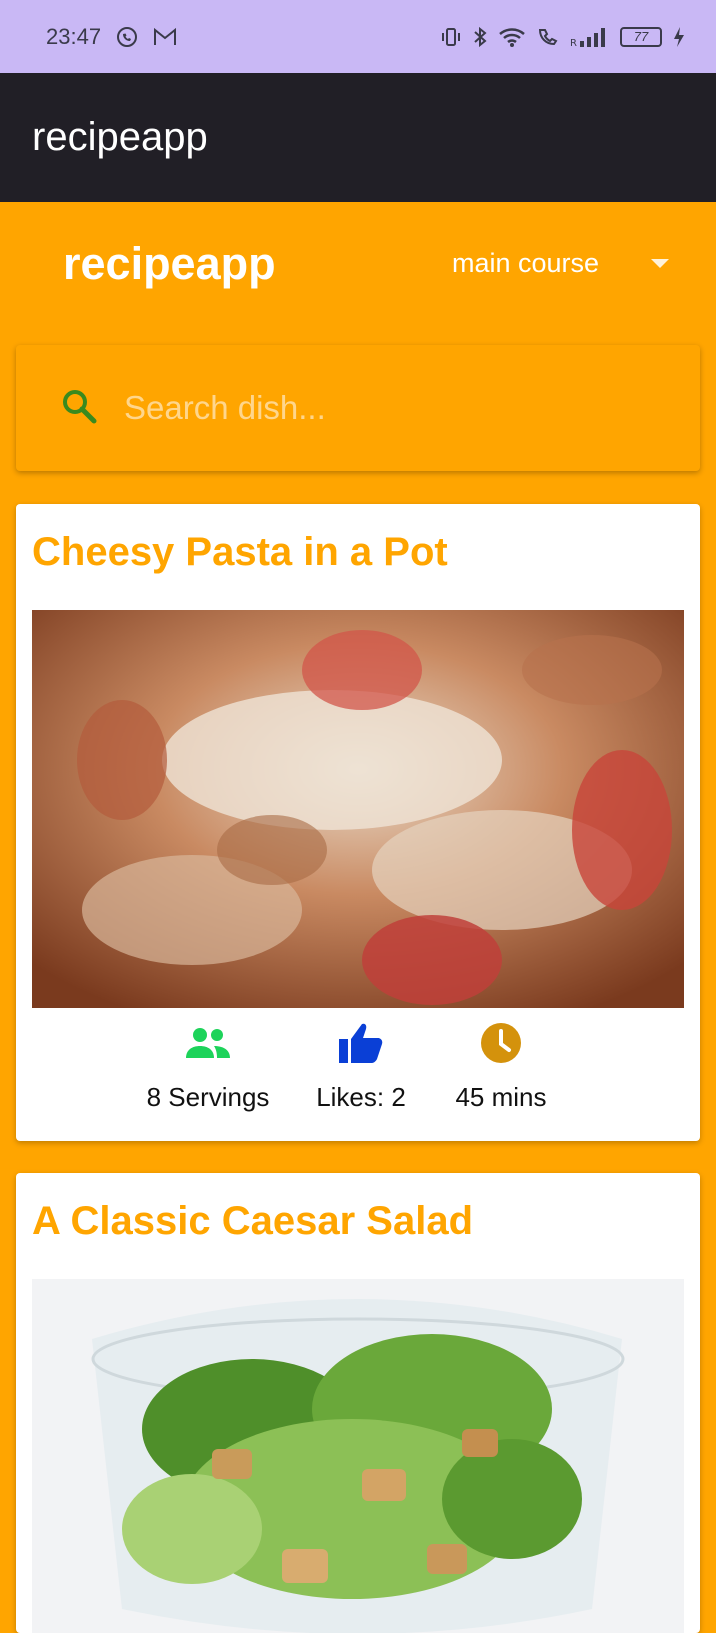  What do you see at coordinates (361, 1097) in the screenshot?
I see `likes-label: Likes: 2` at bounding box center [361, 1097].